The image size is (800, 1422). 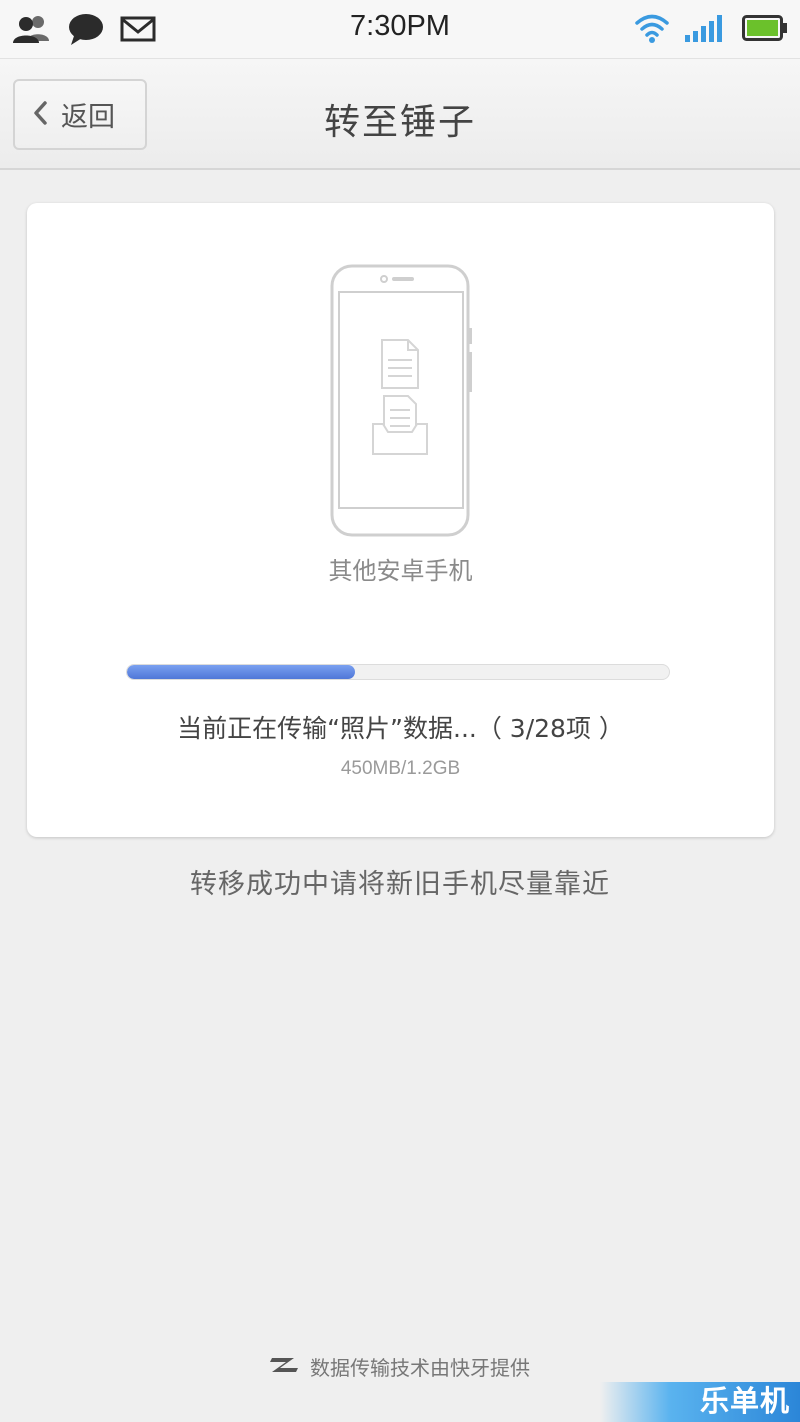 I want to click on hint-text: 转移成功中请将新旧手机尽量靠近, so click(x=400, y=884).